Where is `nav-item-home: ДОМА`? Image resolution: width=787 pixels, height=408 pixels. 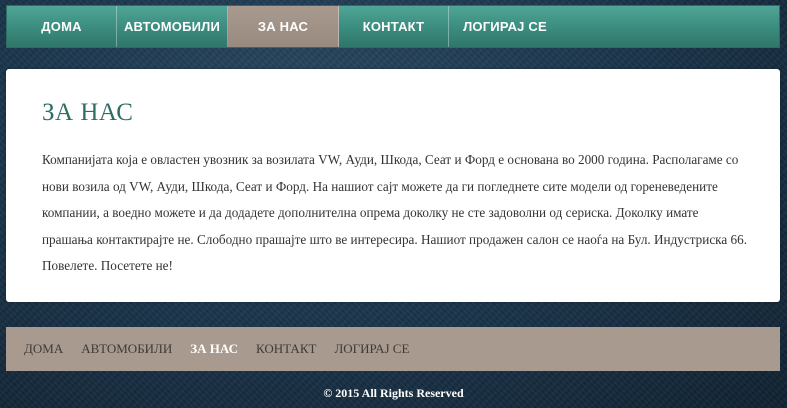 nav-item-home: ДОМА is located at coordinates (62, 26).